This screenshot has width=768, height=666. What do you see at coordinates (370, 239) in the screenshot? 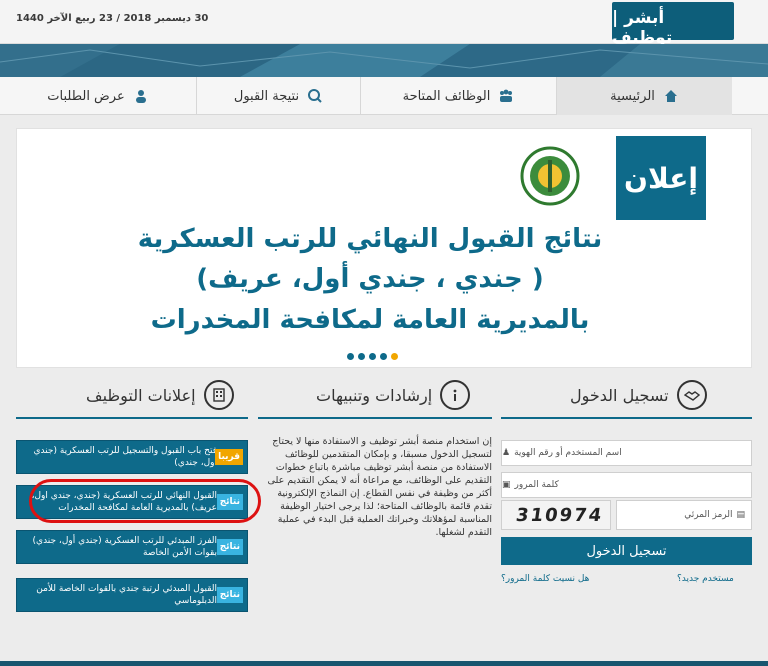
I see `banner-line-1: نتائج القبول النهائي للرتب العسكرية` at bounding box center [370, 239].